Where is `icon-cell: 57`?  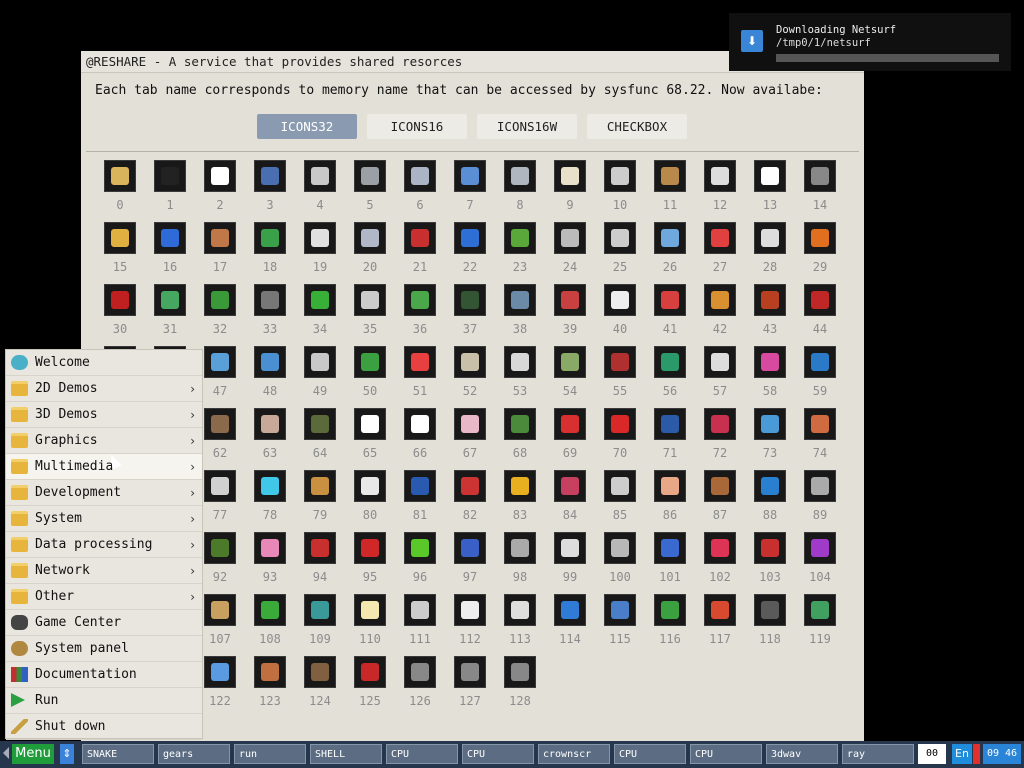 icon-cell: 57 is located at coordinates (720, 377).